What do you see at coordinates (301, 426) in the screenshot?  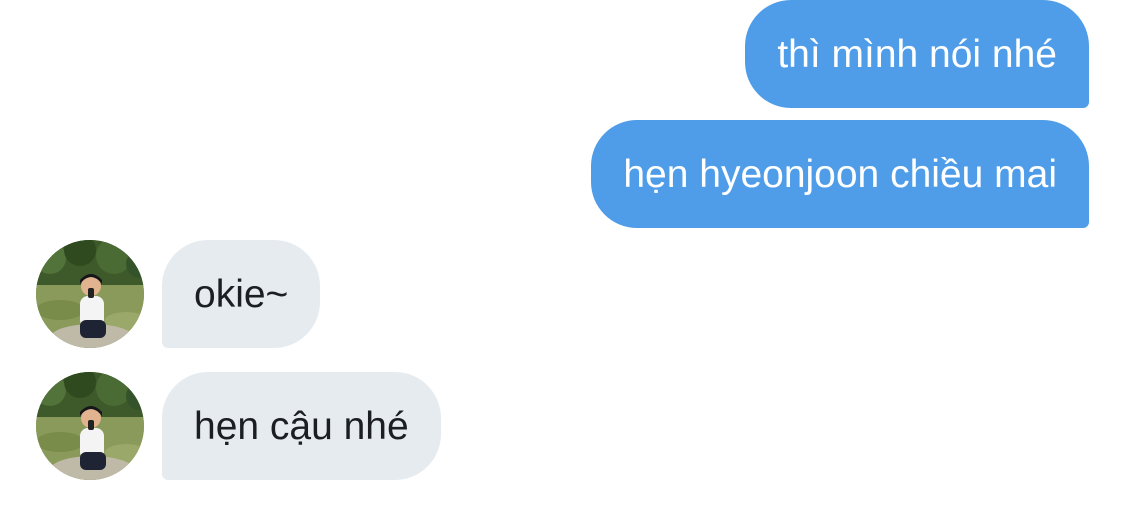 I see `received-message-bubble: hẹn cậu nhé` at bounding box center [301, 426].